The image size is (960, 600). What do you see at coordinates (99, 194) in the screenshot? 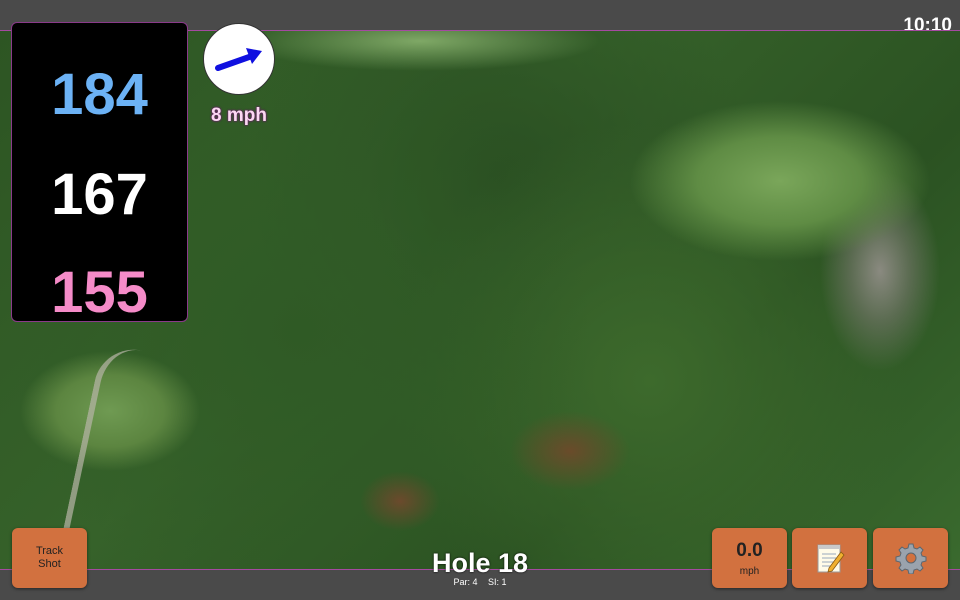
I see `distance-middle: 167` at bounding box center [99, 194].